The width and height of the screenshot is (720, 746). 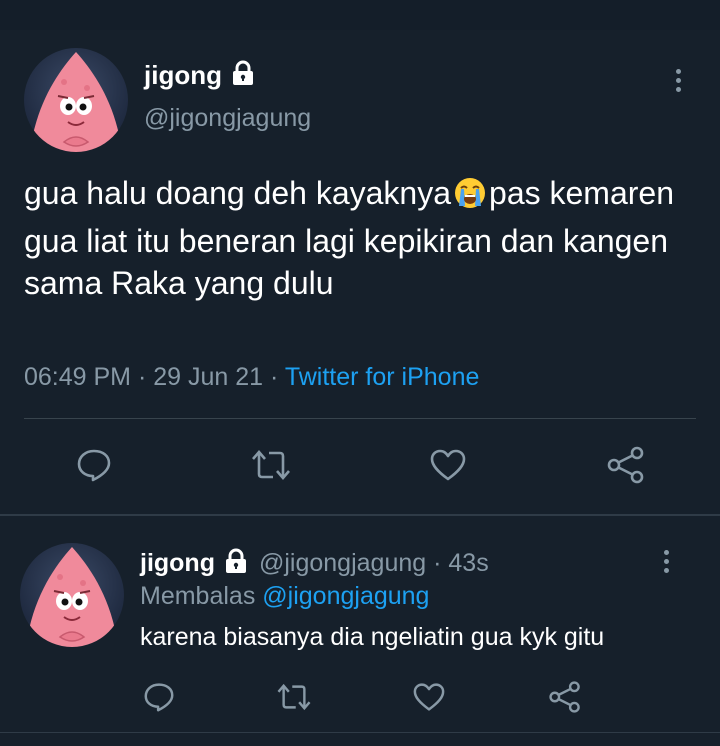 I want to click on reply-avatar, so click(x=72, y=595).